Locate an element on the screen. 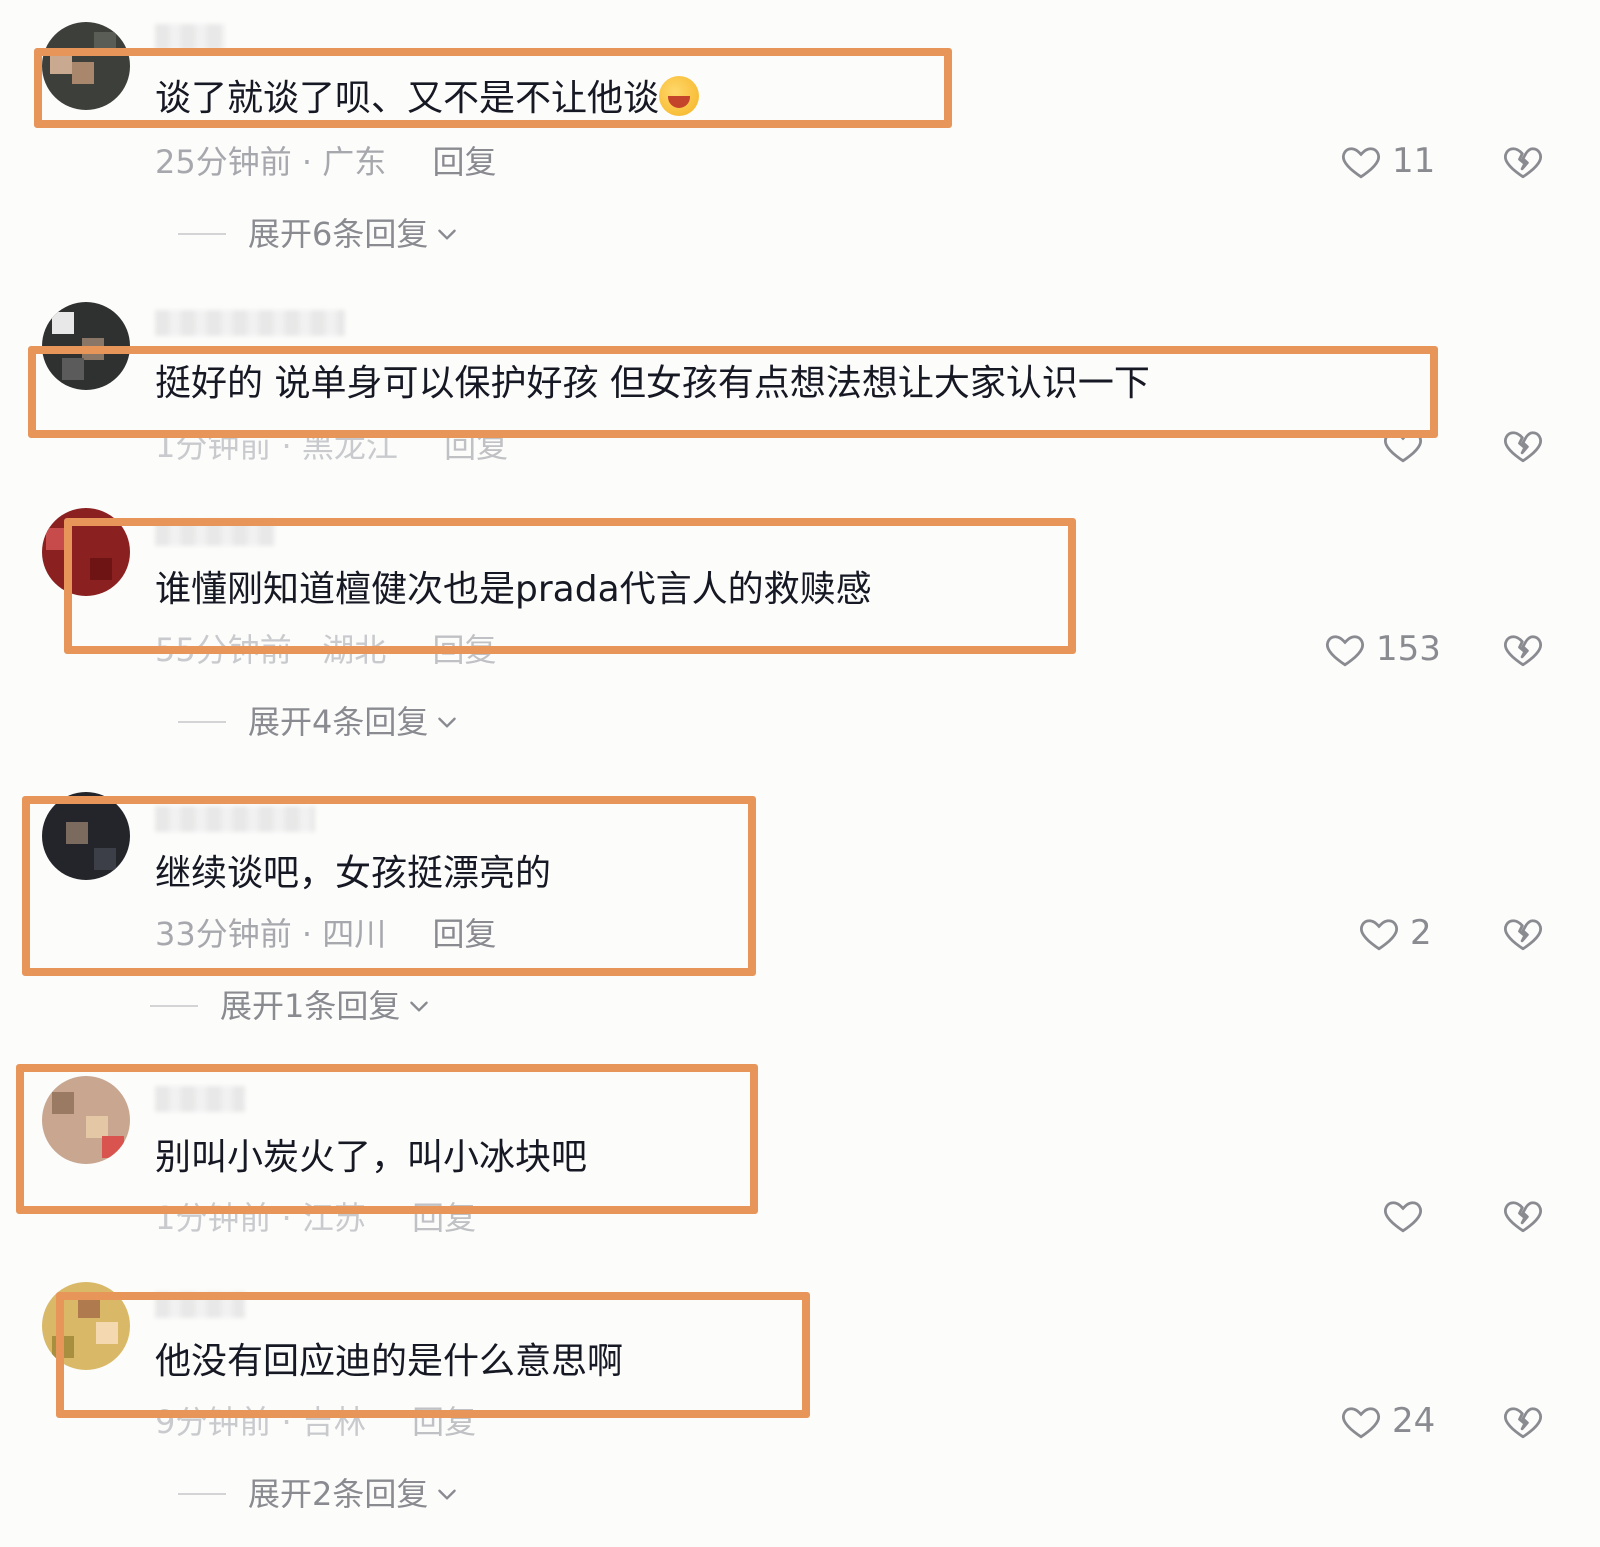 The image size is (1600, 1547). expand-replies-label: 展开2条回复 is located at coordinates (338, 1494).